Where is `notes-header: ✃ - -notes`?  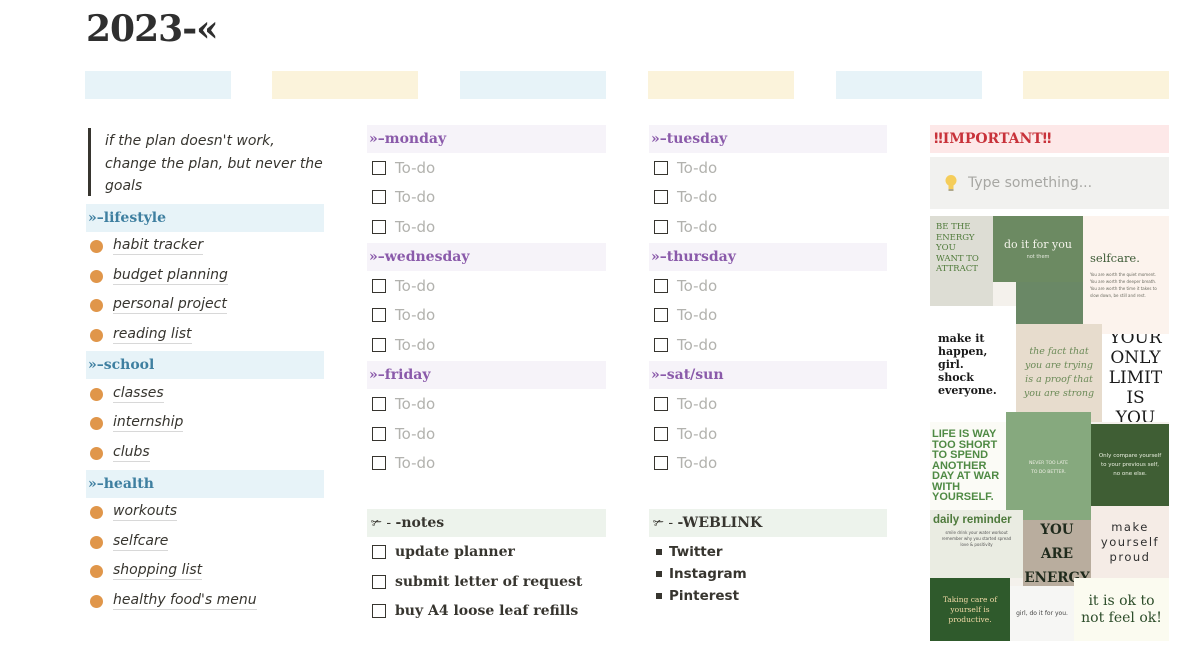 notes-header: ✃ - -notes is located at coordinates (486, 523).